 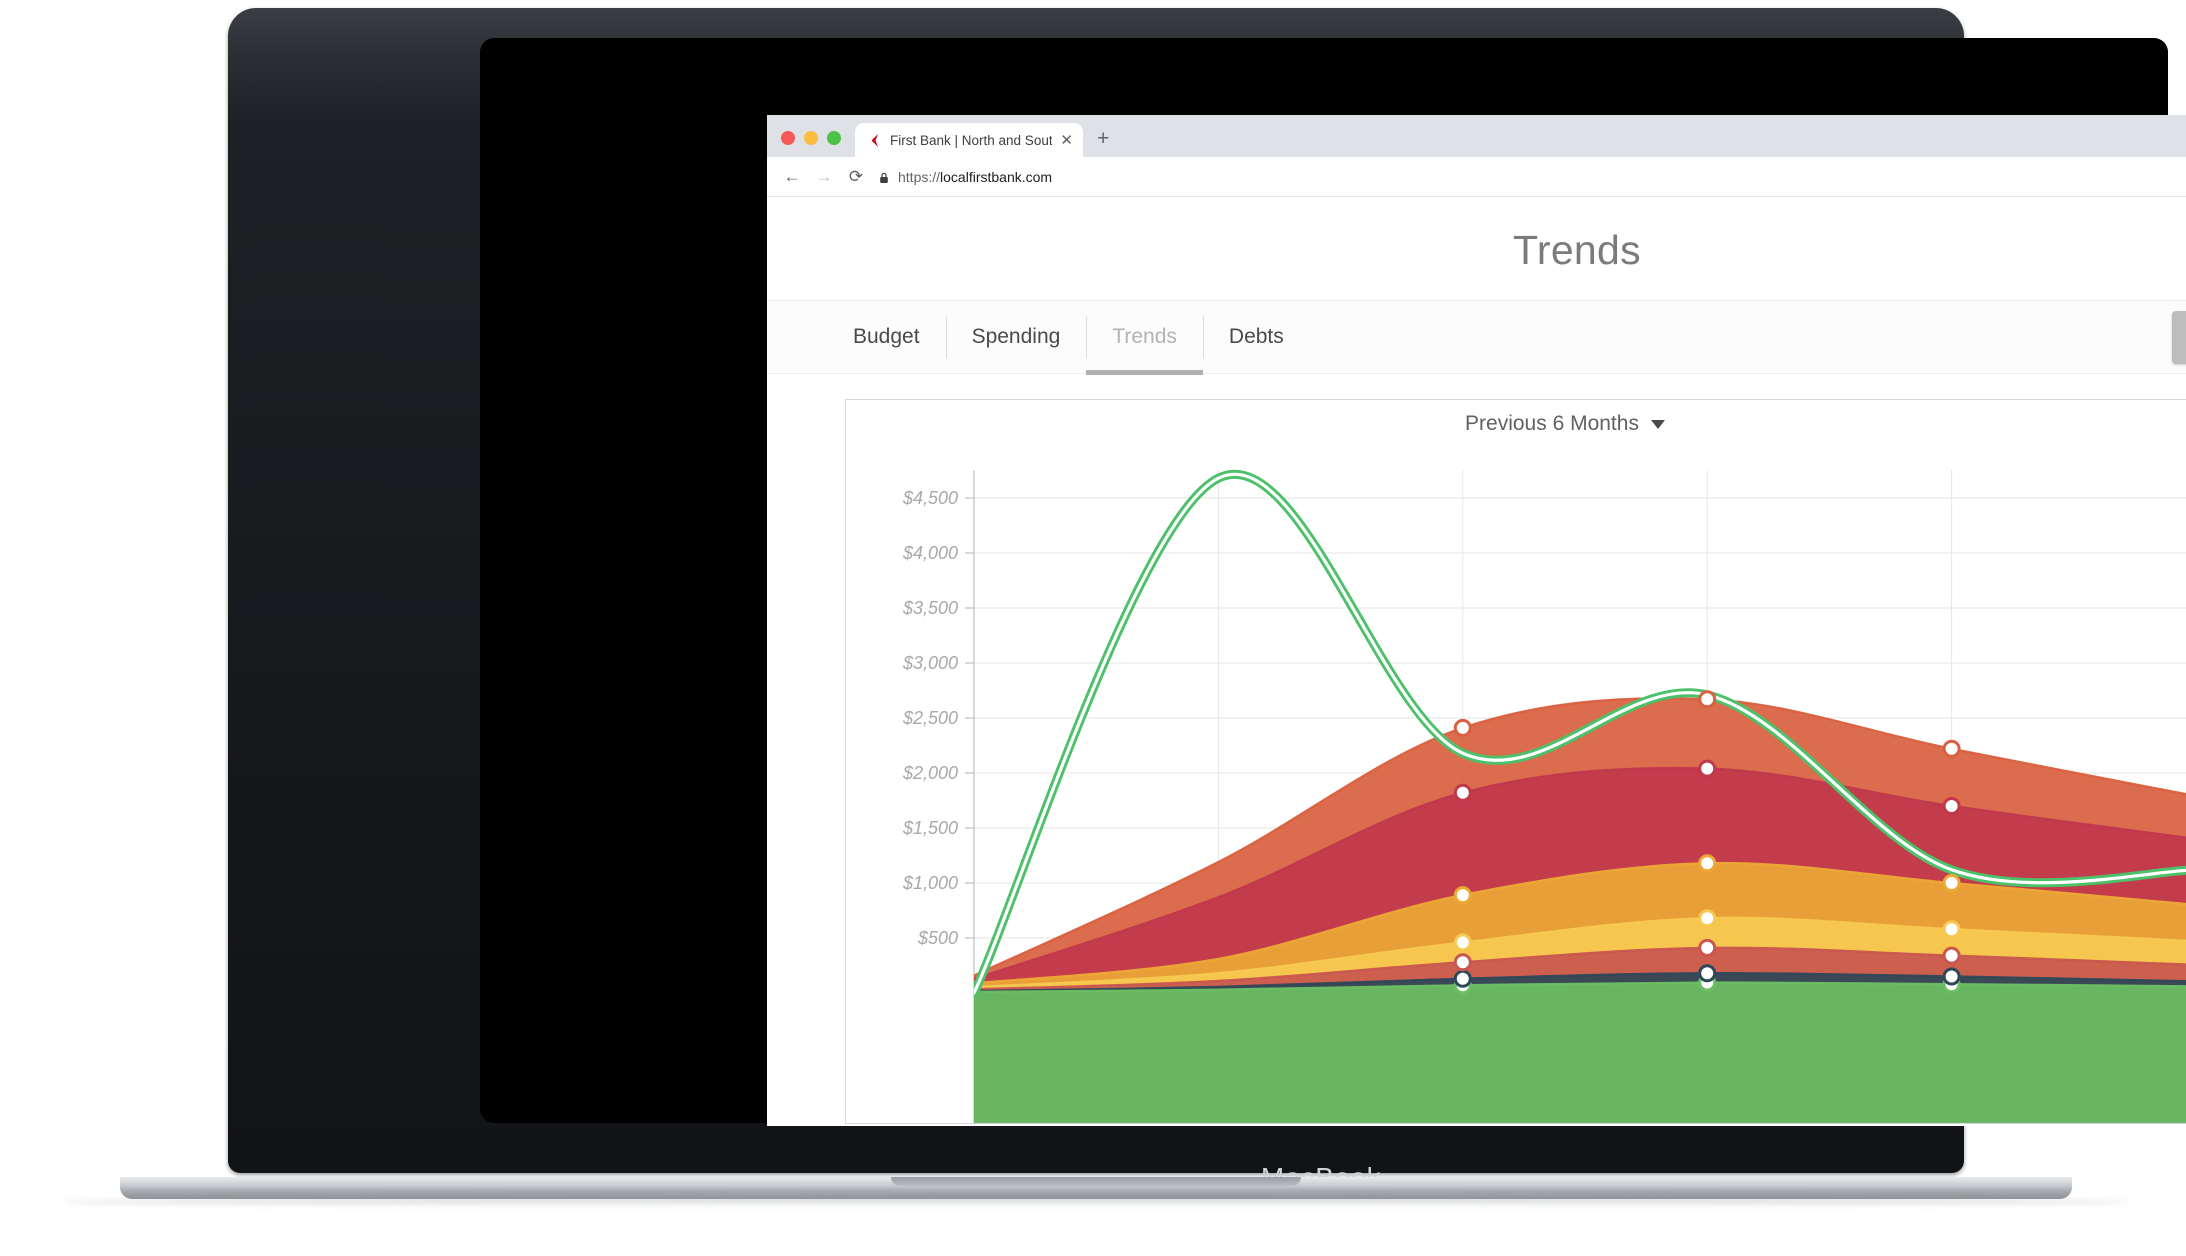 I want to click on new-tab-button: +, so click(x=1103, y=138).